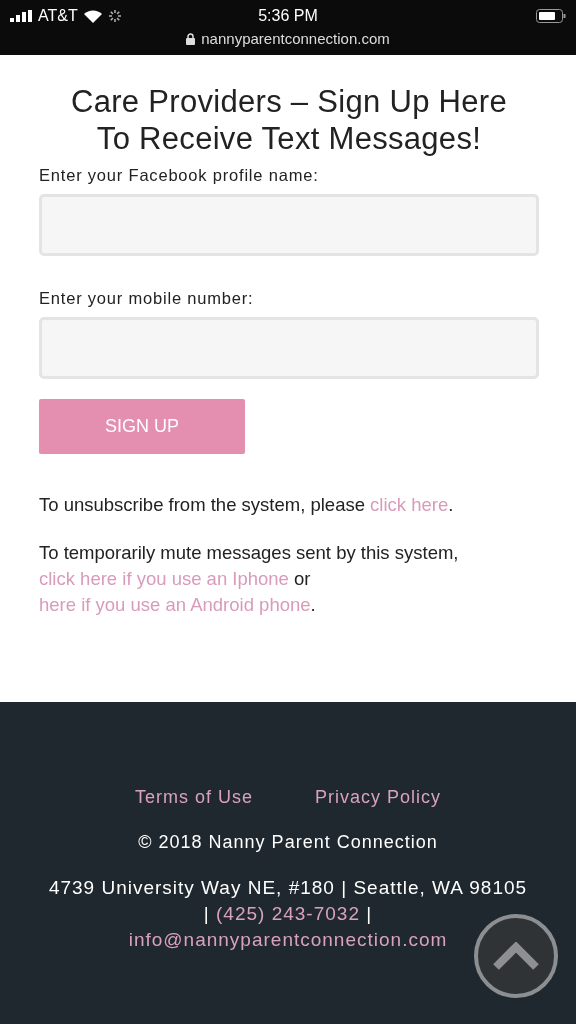 This screenshot has height=1024, width=576. I want to click on url-text: nannyparentconnection.com, so click(295, 38).